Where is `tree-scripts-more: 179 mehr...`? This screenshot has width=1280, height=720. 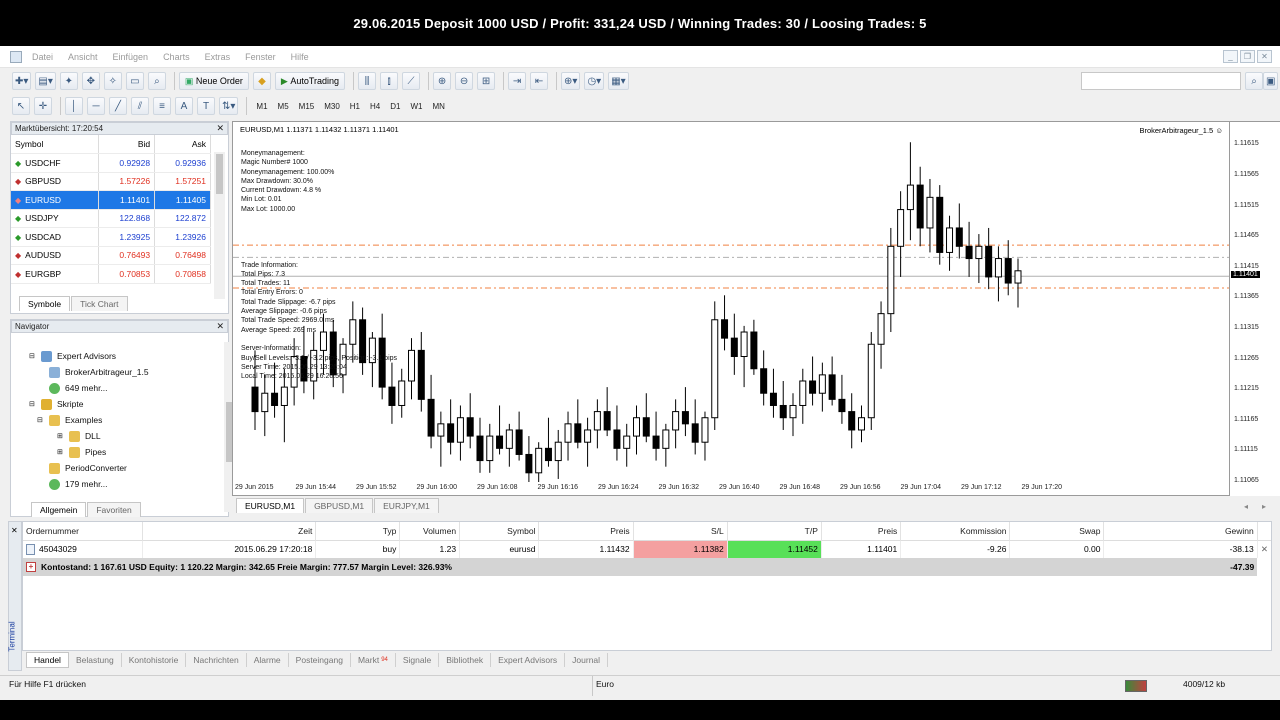 tree-scripts-more: 179 mehr... is located at coordinates (89, 484).